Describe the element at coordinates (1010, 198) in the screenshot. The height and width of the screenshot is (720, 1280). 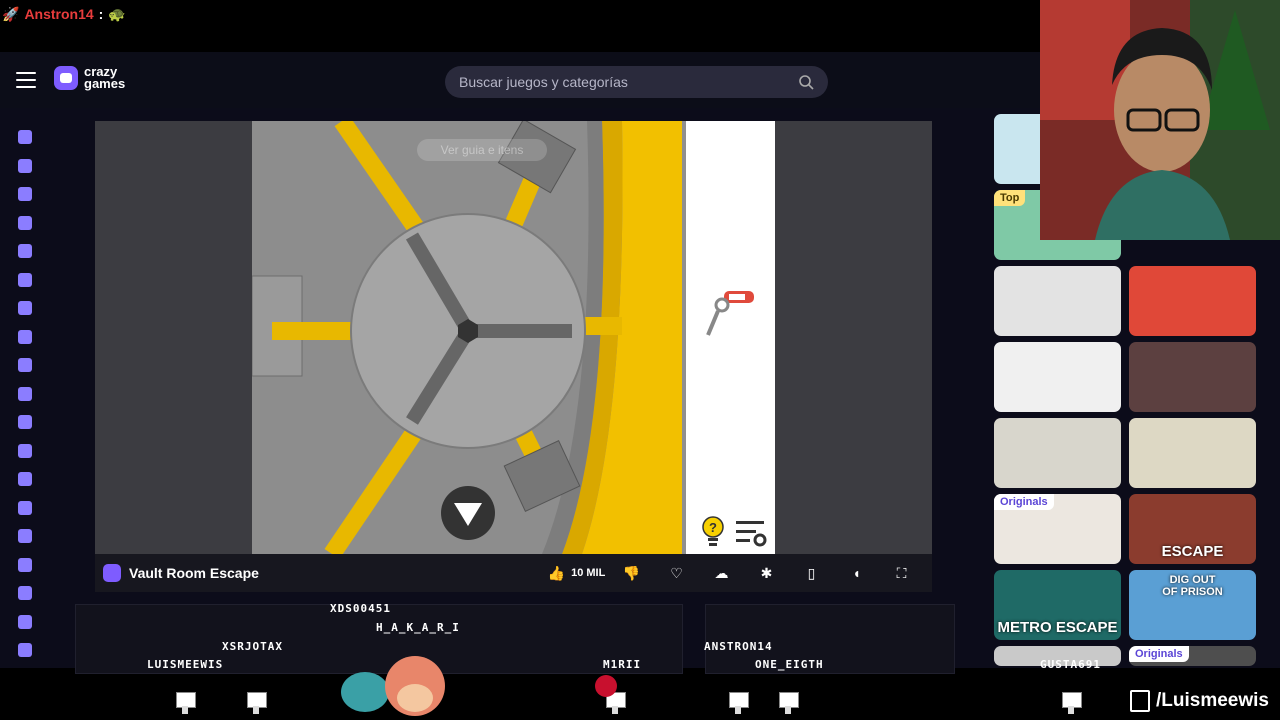
I see `top-tag: Top` at that location.